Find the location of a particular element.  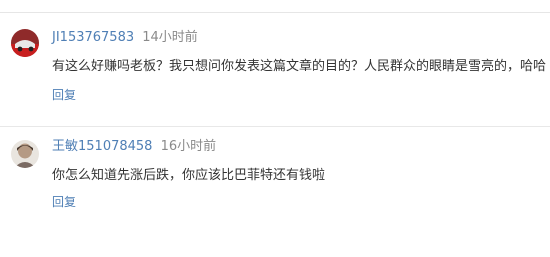

comment-text: 有这么好赚吗老板？我只想问你发表这篇文章的目的？人民群众的眼睛是雪亮的，哈哈 is located at coordinates (299, 66).